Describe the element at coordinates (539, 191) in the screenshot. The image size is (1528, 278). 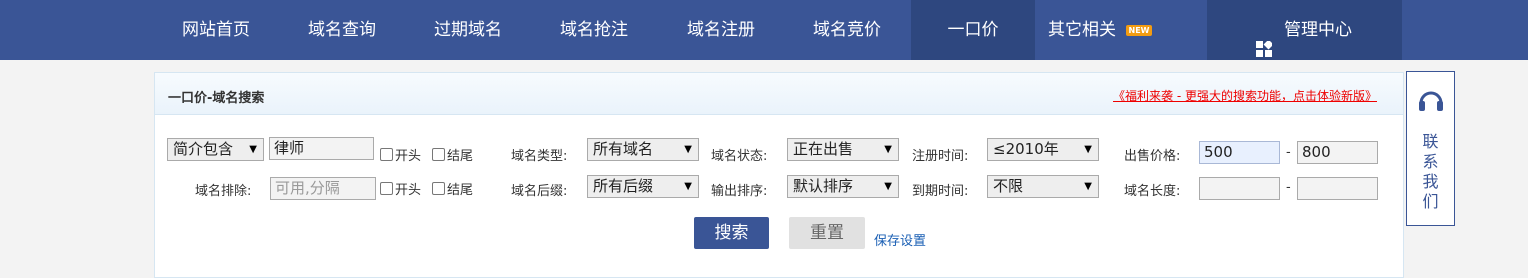
I see `domain-suffix-label: 域名后缀:` at that location.